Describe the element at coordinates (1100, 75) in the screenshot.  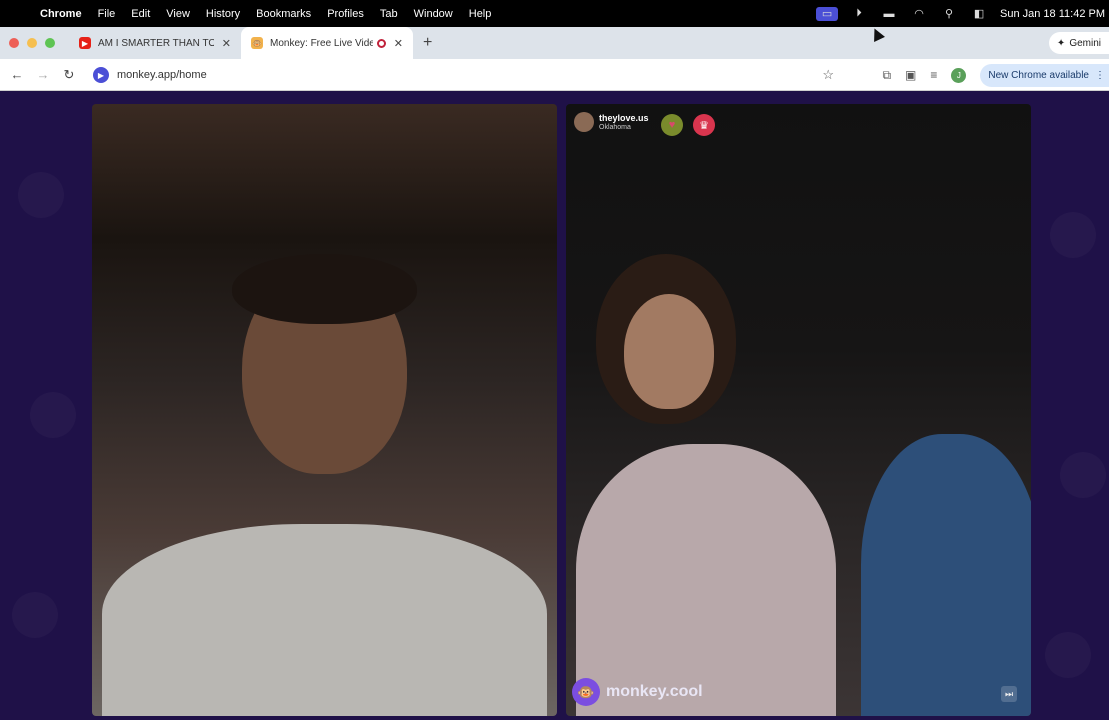
I see `more-menu-icon: ⋮` at that location.